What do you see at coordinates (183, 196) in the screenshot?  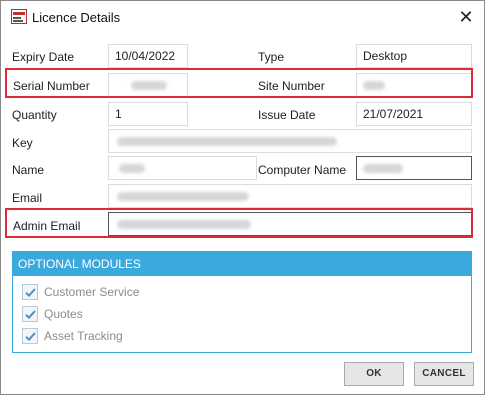 I see `email-redacted` at bounding box center [183, 196].